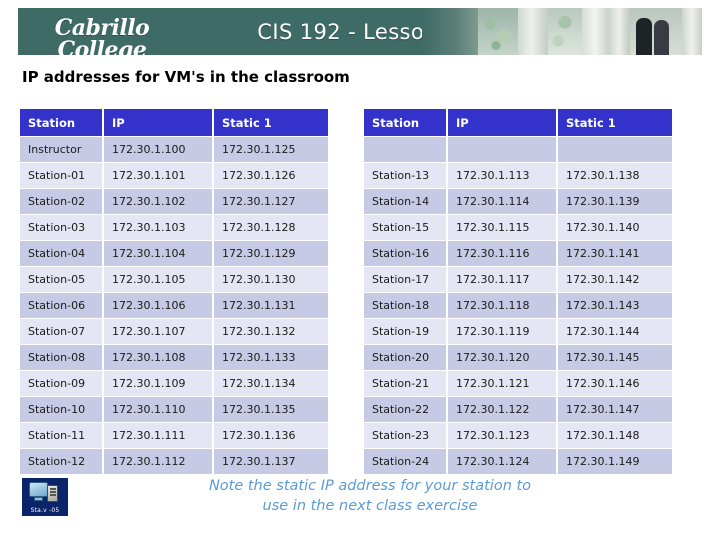 The image size is (720, 540). What do you see at coordinates (158, 305) in the screenshot?
I see `cell-ip: 172.30.1.106` at bounding box center [158, 305].